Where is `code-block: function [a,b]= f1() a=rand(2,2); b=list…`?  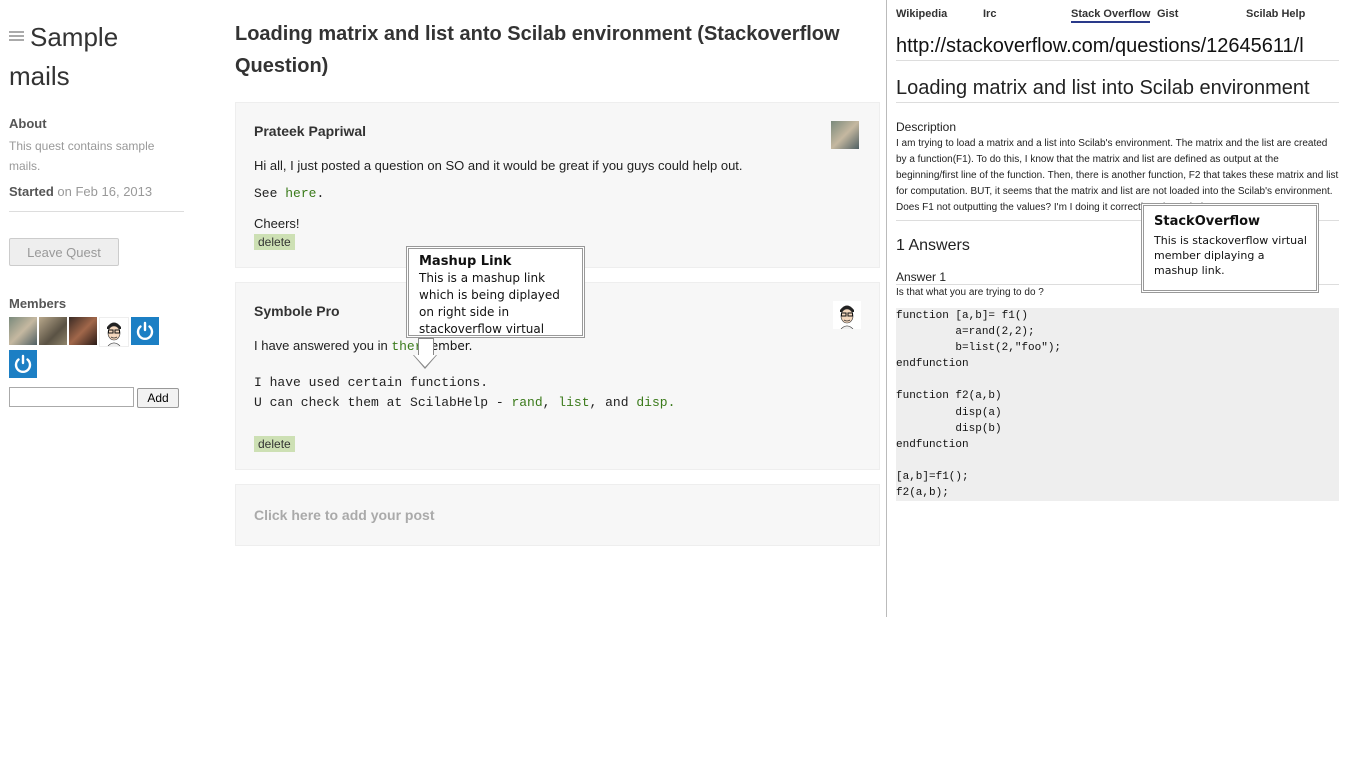
code-block: function [a,b]= f1() a=rand(2,2); b=list… is located at coordinates (1117, 405).